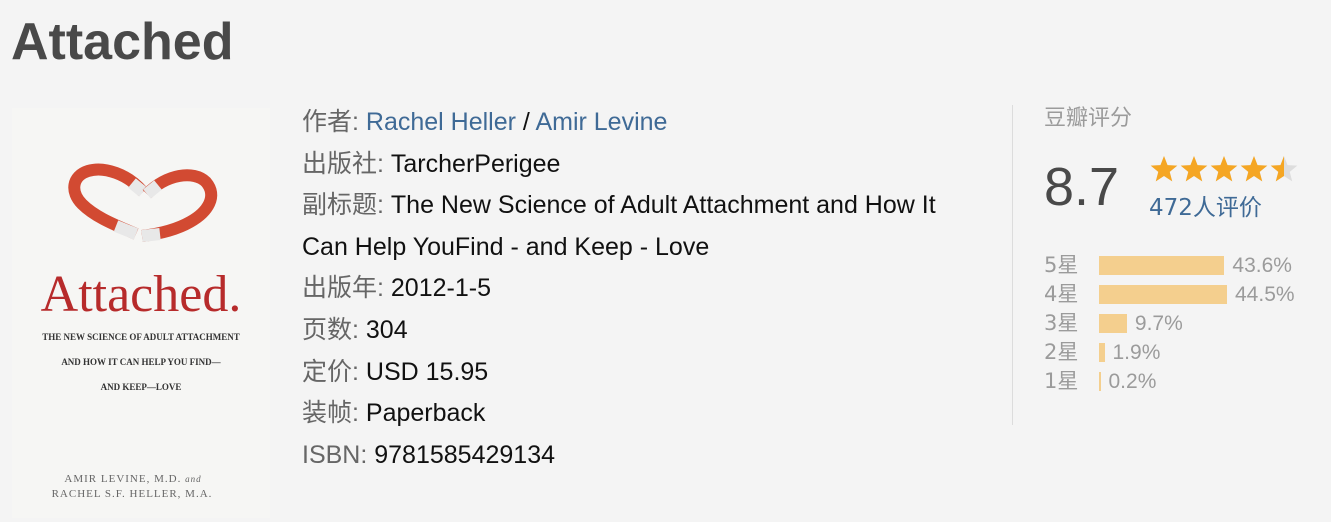  Describe the element at coordinates (343, 205) in the screenshot. I see `subtitle-label: 副标题:` at that location.